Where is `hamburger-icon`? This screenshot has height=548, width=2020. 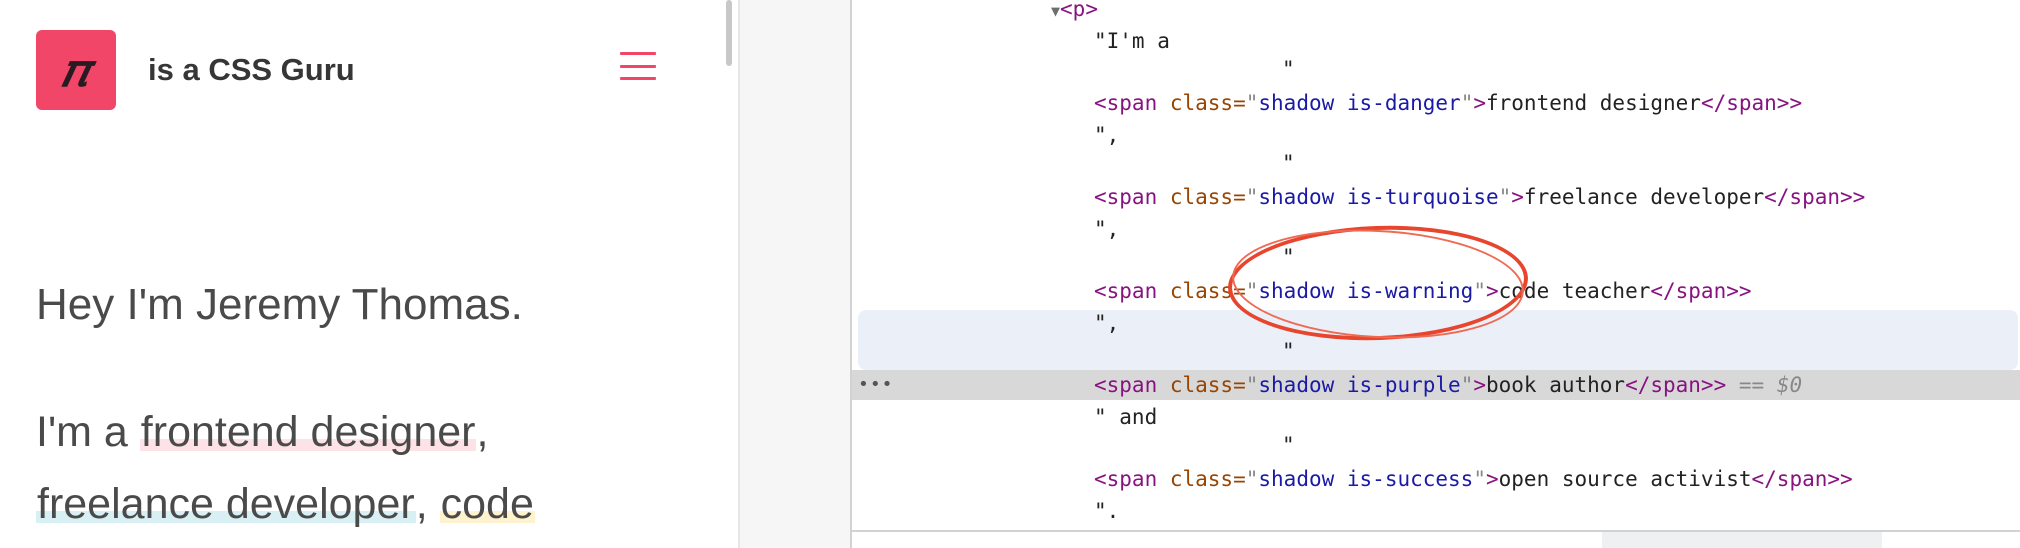 hamburger-icon is located at coordinates (638, 66).